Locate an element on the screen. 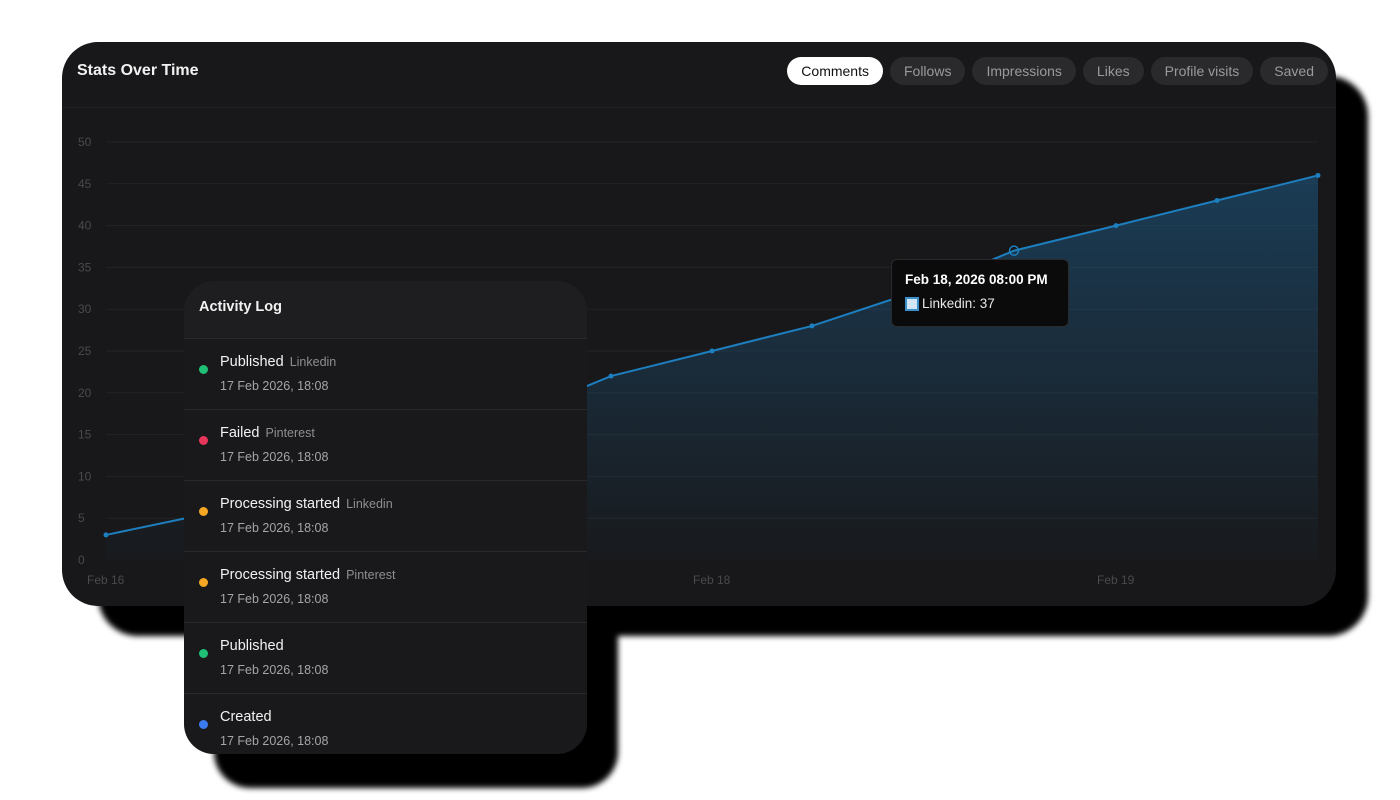  y-tick-label: 0 is located at coordinates (81, 560).